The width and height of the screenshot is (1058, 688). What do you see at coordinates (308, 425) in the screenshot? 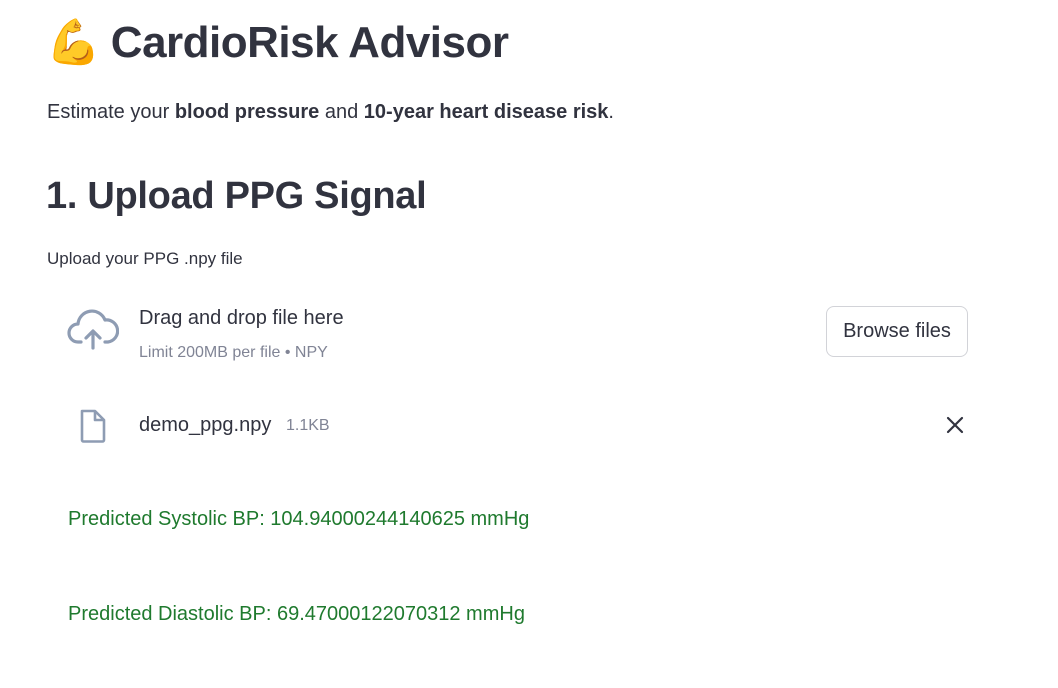
I see `uploaded-file-size: 1.1KB` at bounding box center [308, 425].